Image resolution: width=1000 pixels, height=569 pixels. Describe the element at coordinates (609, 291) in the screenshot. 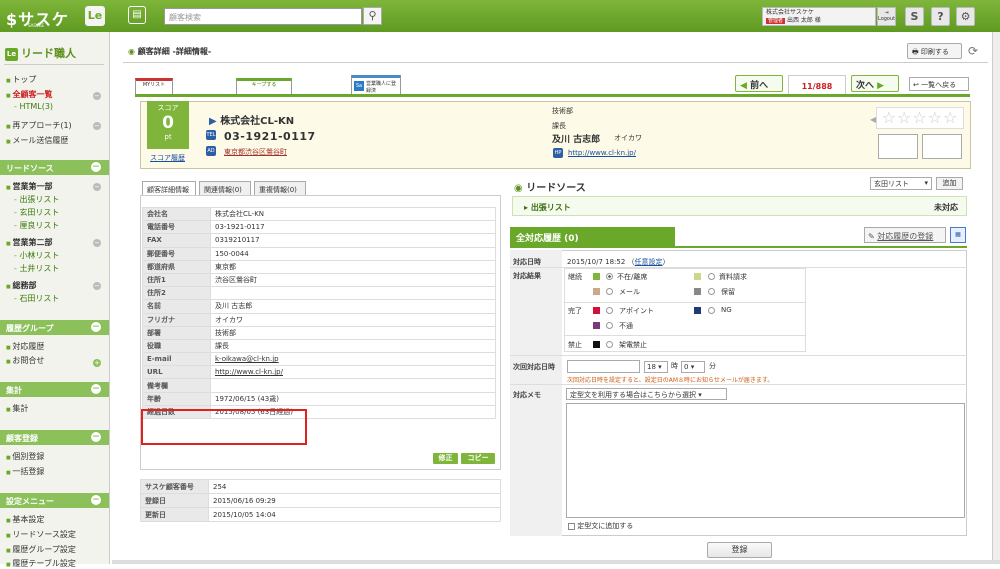

I see `radio-mail` at that location.